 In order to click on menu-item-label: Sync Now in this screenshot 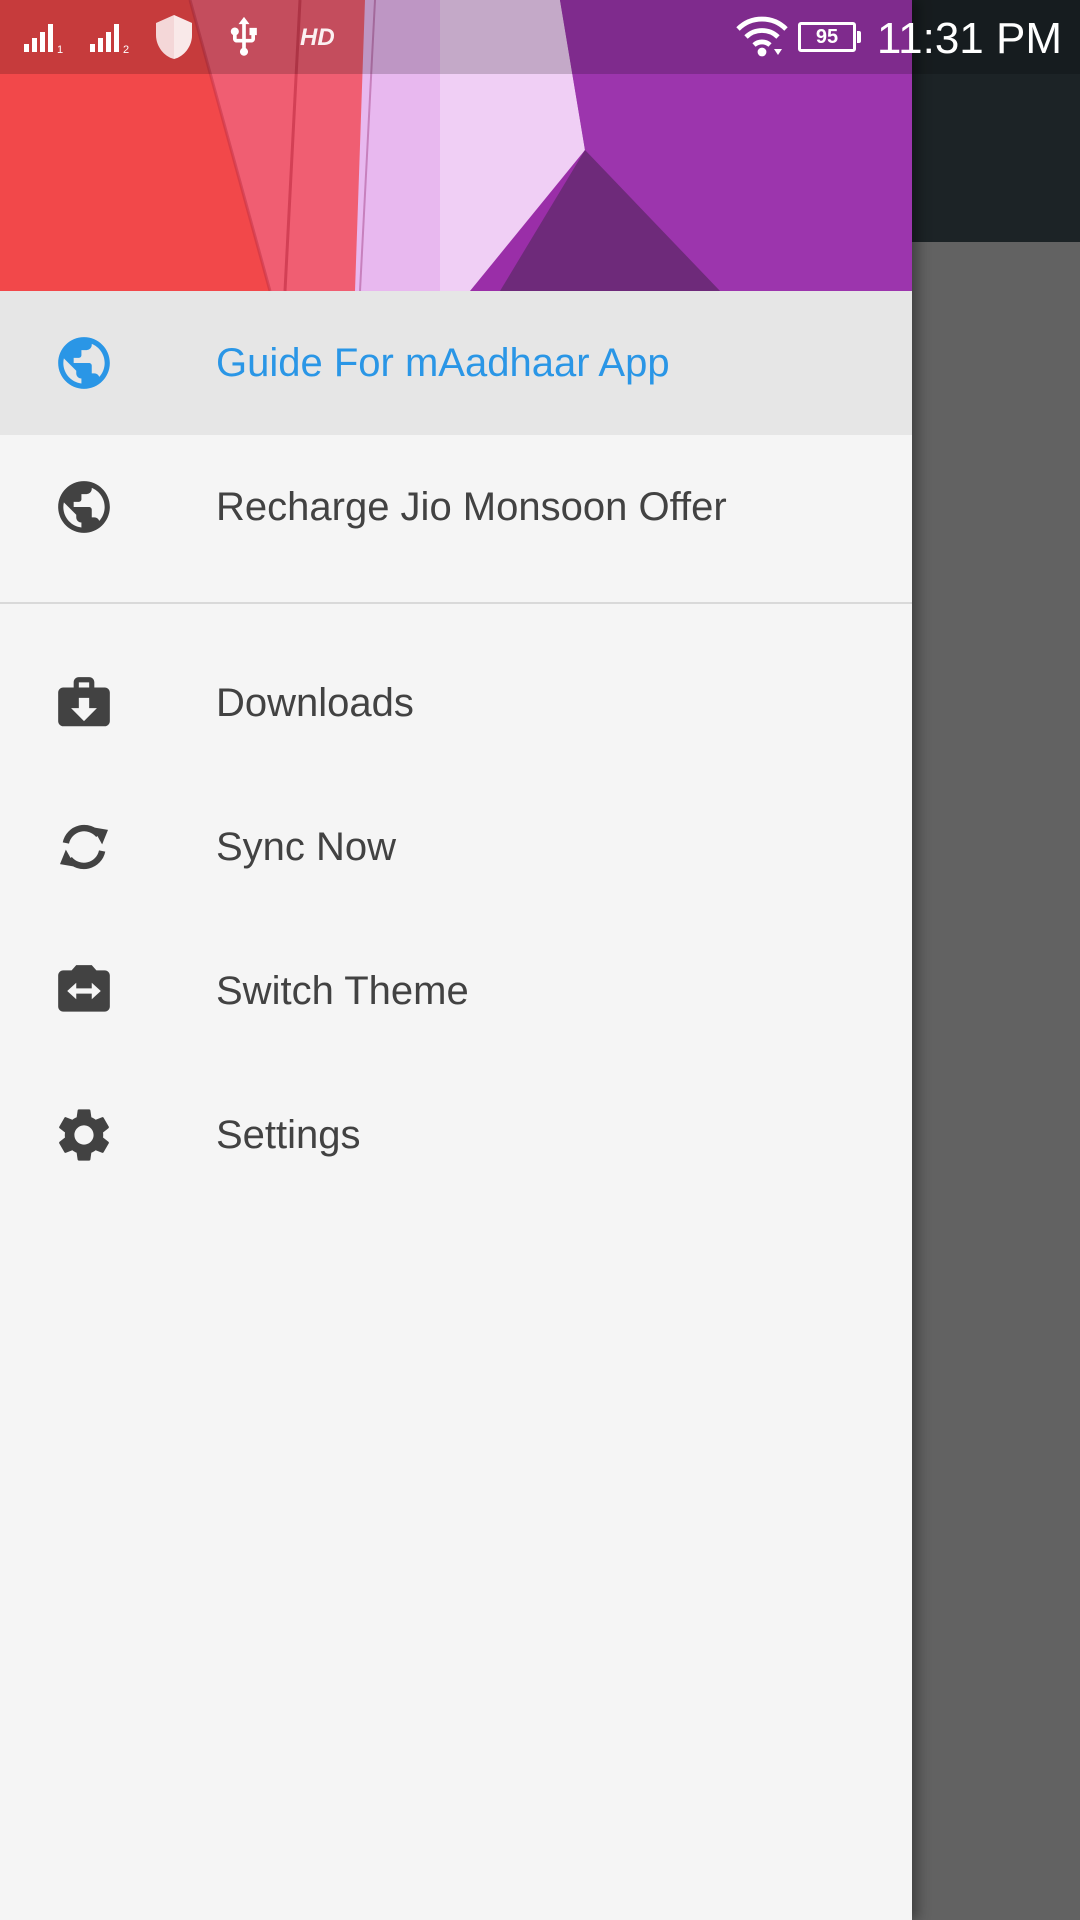, I will do `click(306, 846)`.